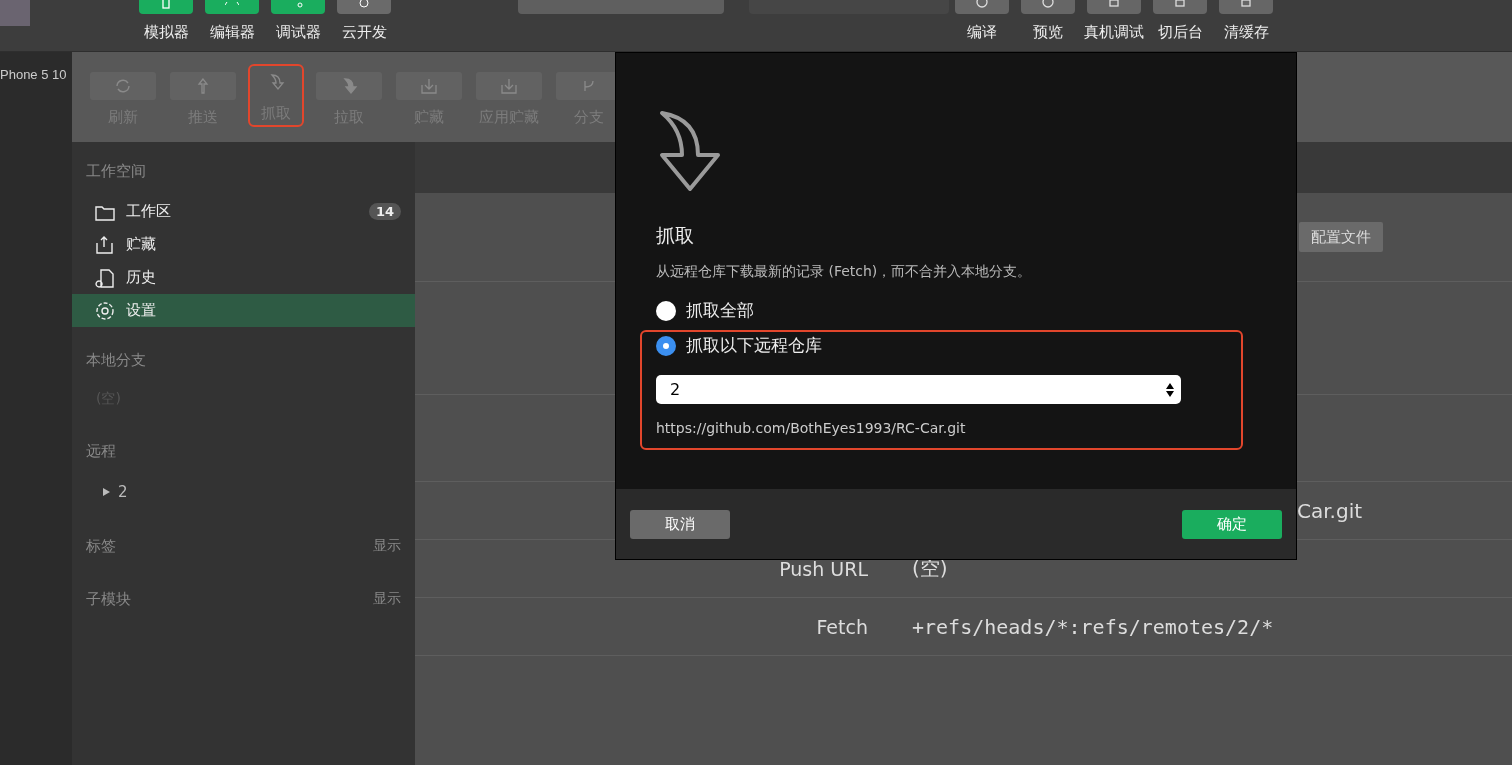  What do you see at coordinates (243, 211) in the screenshot?
I see `sidebar-item: 工作区 14` at bounding box center [243, 211].